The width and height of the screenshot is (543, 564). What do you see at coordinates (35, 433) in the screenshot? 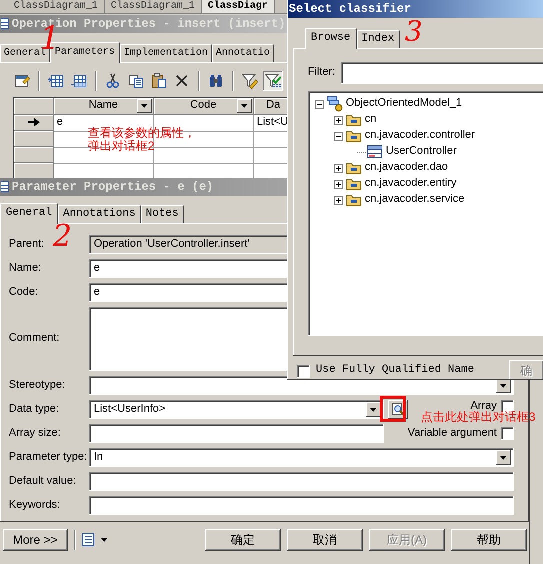
I see `field-label: Array size:` at bounding box center [35, 433].